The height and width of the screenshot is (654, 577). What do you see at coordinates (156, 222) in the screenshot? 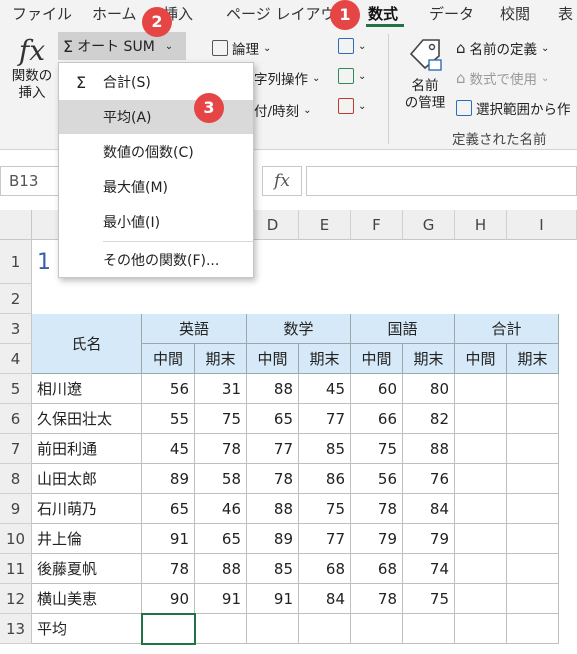
I see `menu-item-min: 最小値(I)` at bounding box center [156, 222].